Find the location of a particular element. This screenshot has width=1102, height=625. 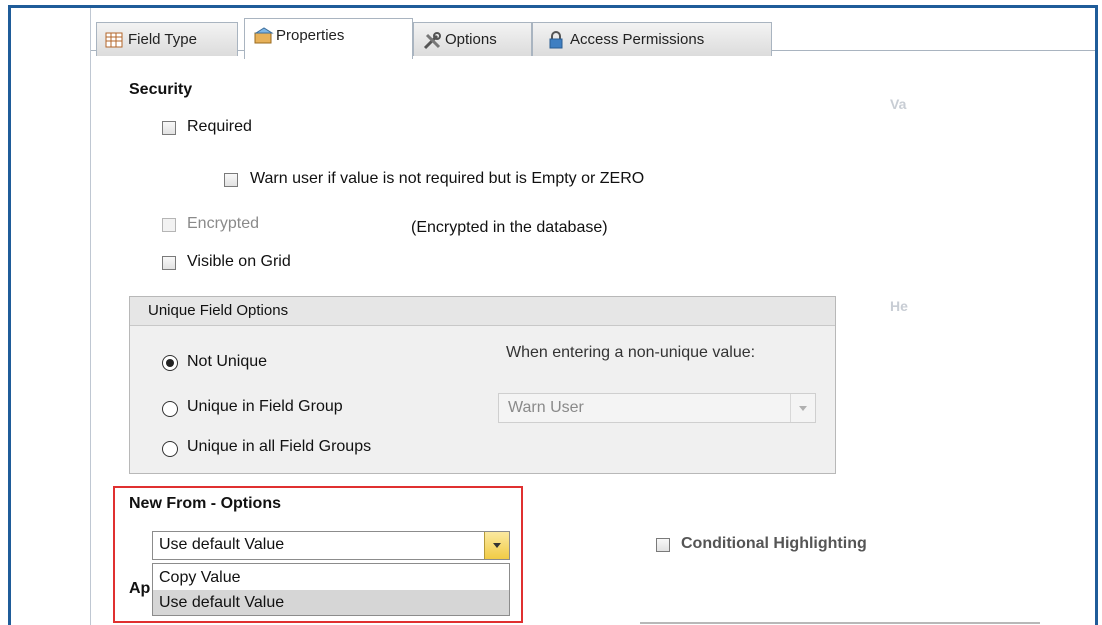

divider is located at coordinates (840, 623).